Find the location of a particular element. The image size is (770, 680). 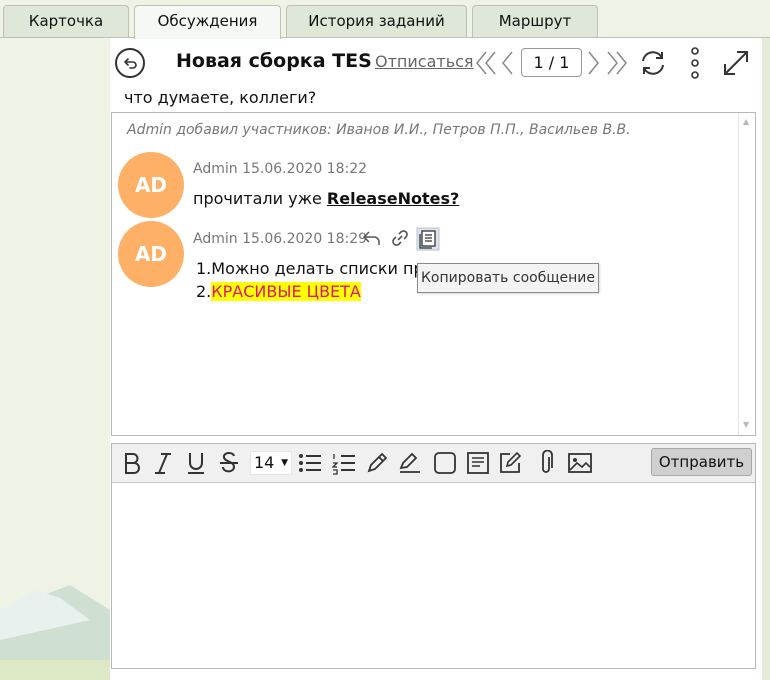

link-icon is located at coordinates (400, 238).